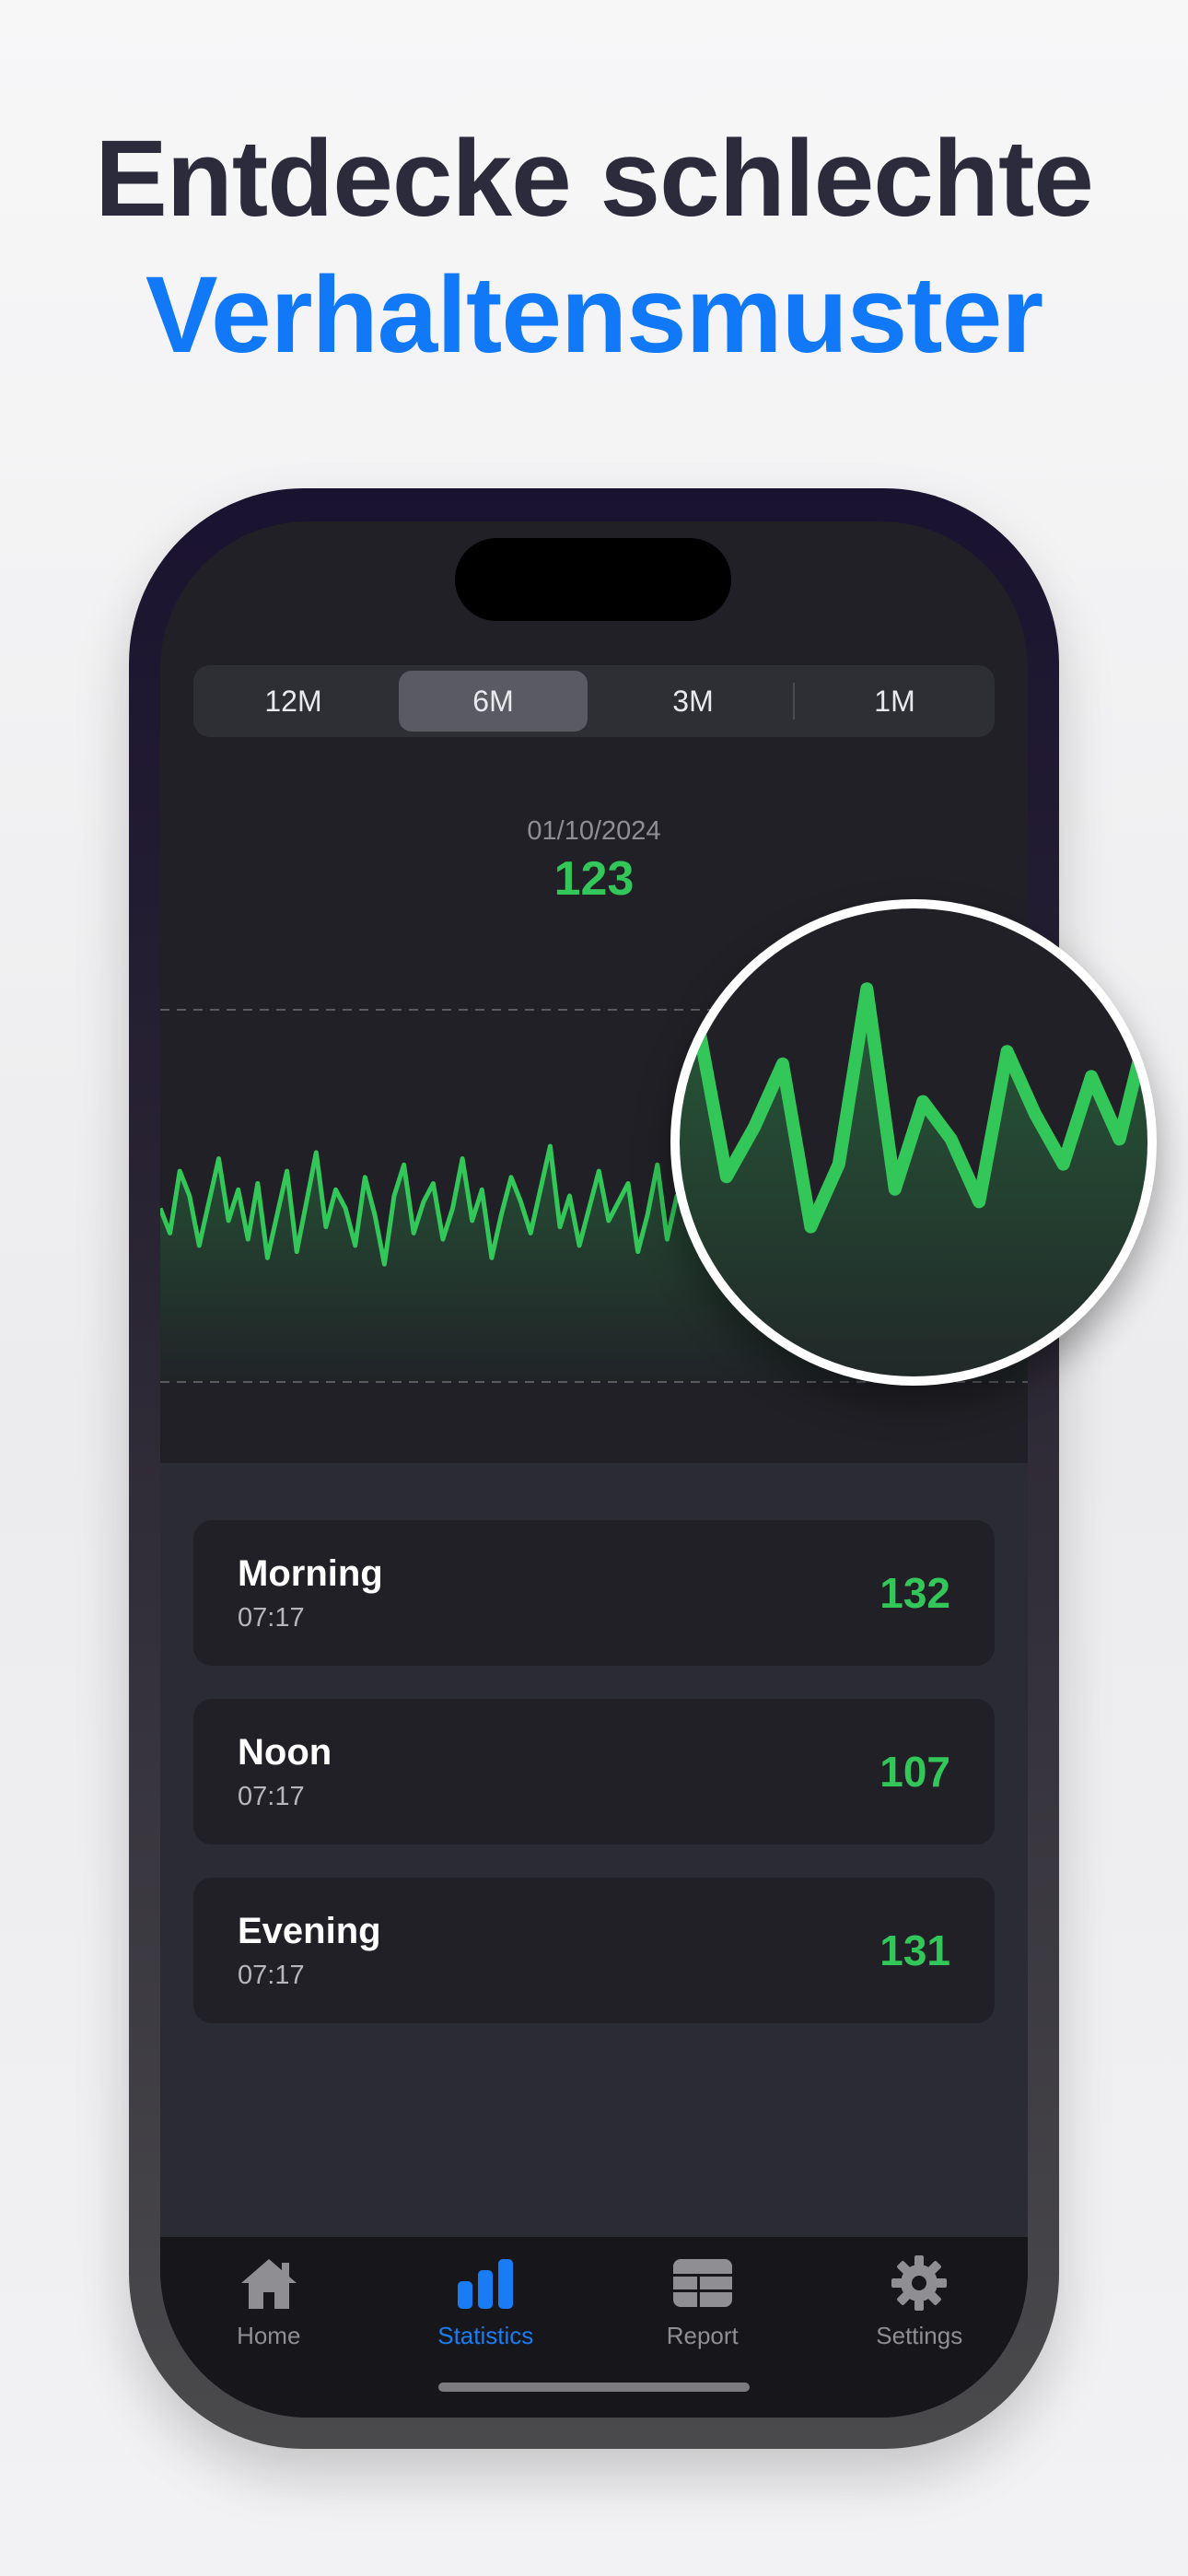 The width and height of the screenshot is (1188, 2576). Describe the element at coordinates (594, 701) in the screenshot. I see `period-segmented-control: 12M 6M 3M 1M` at that location.